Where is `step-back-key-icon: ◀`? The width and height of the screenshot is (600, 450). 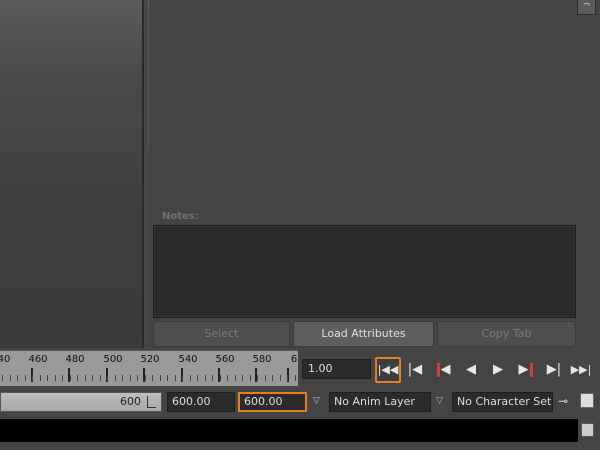 step-back-key-icon: ◀ is located at coordinates (443, 369).